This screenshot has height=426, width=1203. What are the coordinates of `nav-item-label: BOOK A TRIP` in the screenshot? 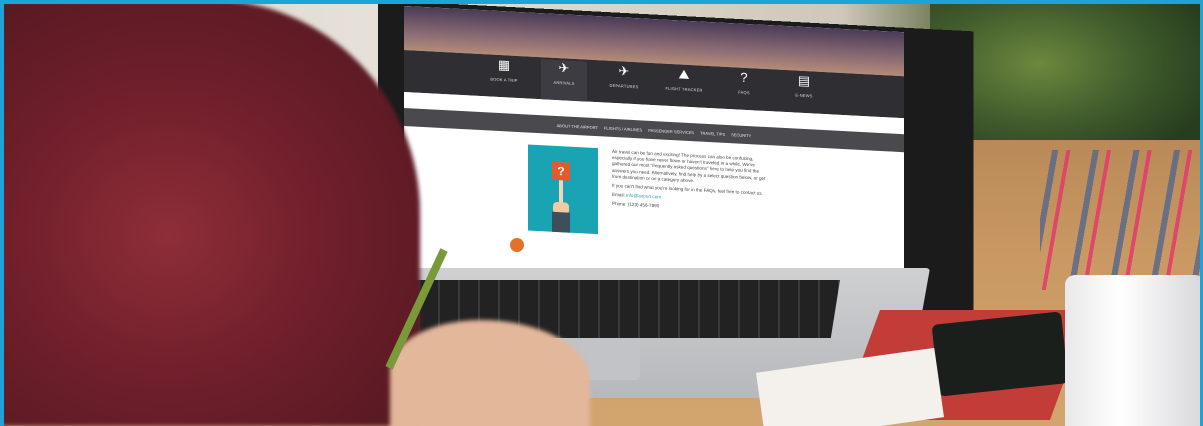 It's located at (504, 79).